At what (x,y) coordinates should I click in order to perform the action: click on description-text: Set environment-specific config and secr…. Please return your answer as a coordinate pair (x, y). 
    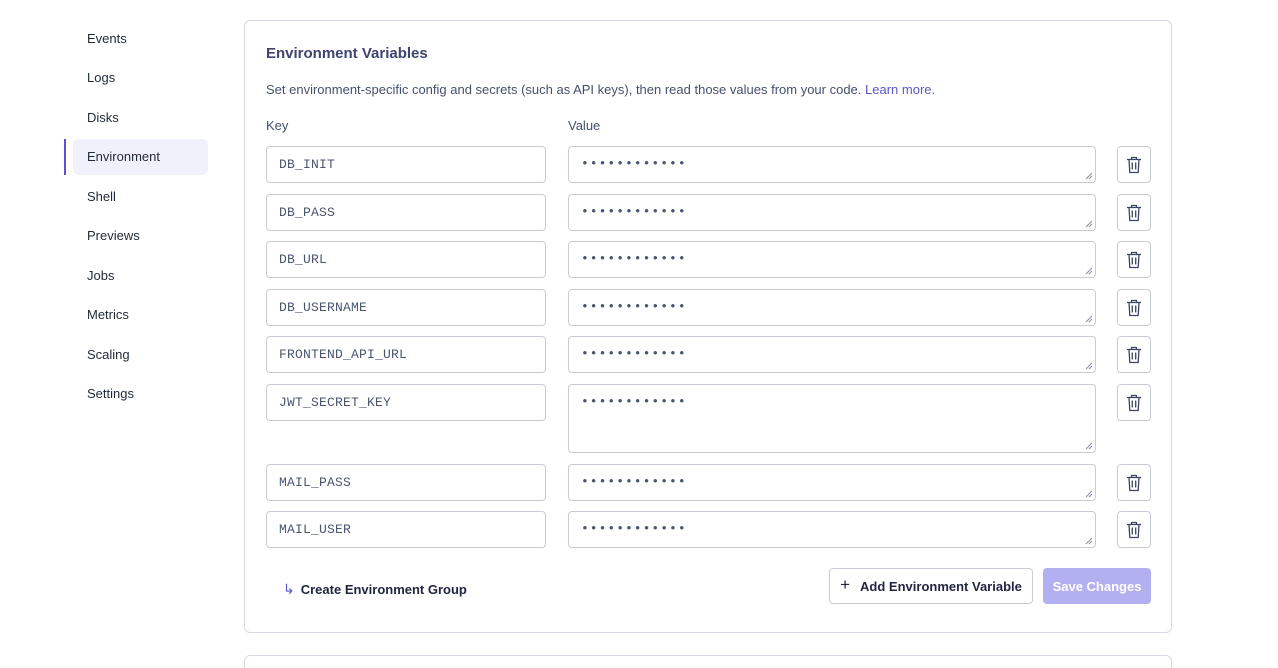
    Looking at the image, I should click on (564, 89).